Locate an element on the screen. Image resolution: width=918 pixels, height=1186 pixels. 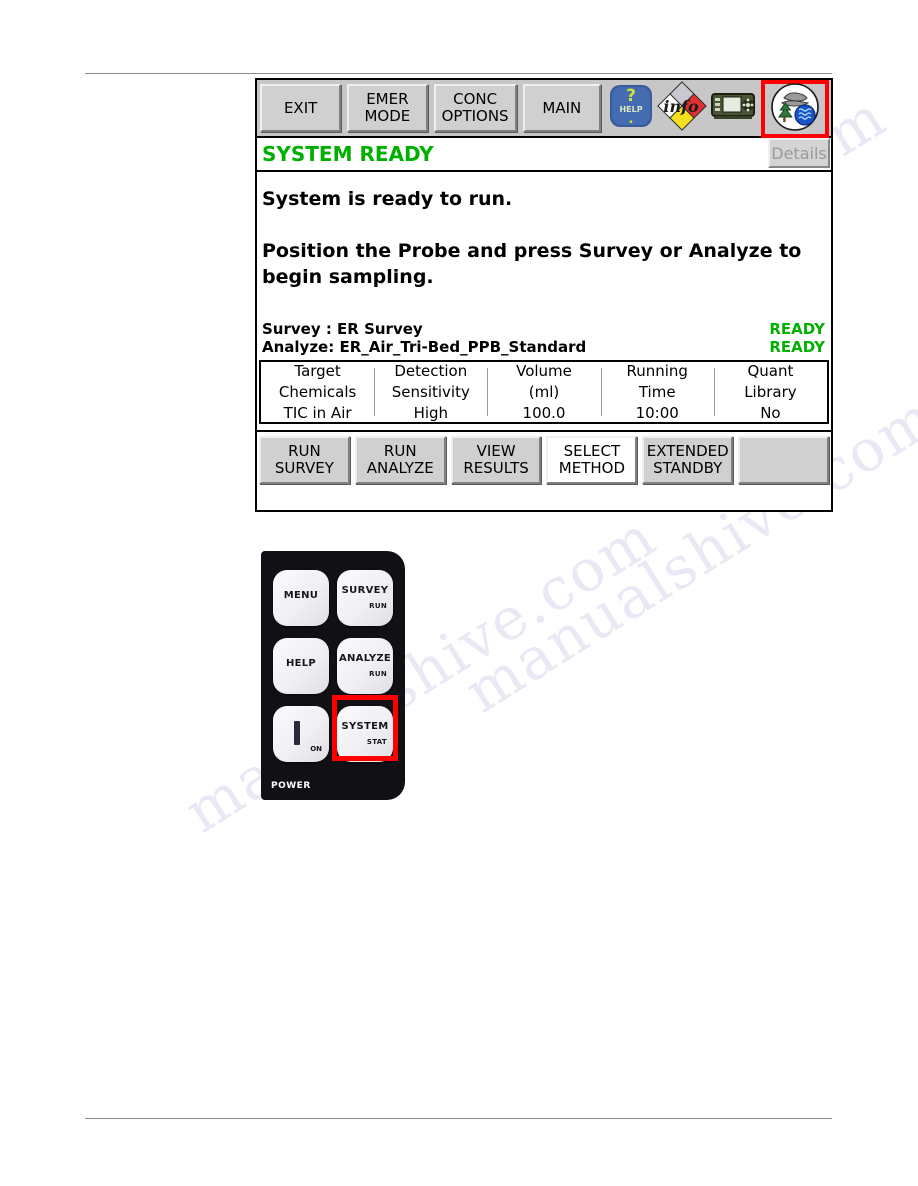
column-header-line1: Detection is located at coordinates (431, 370).